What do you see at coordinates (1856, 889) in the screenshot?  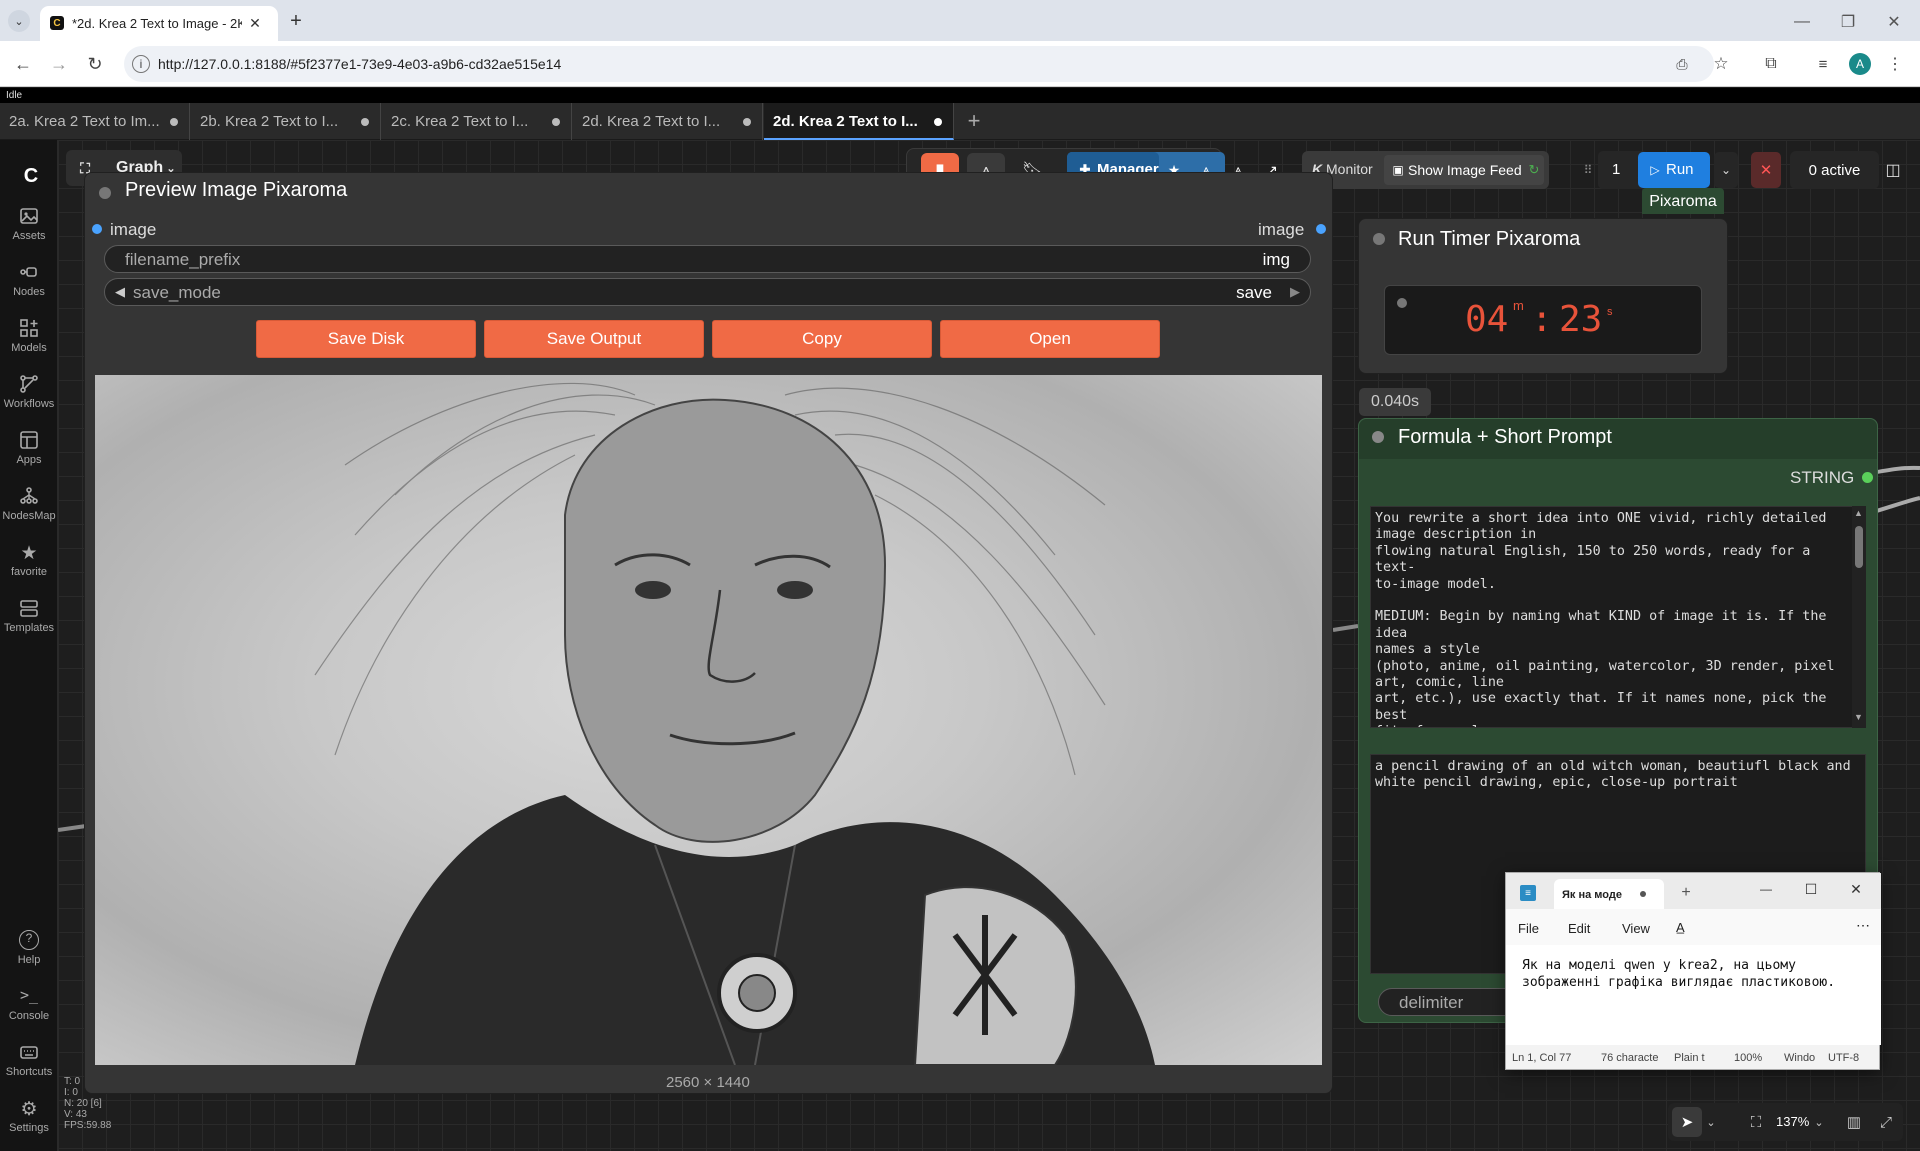 I see `notepad-close-icon: ✕` at bounding box center [1856, 889].